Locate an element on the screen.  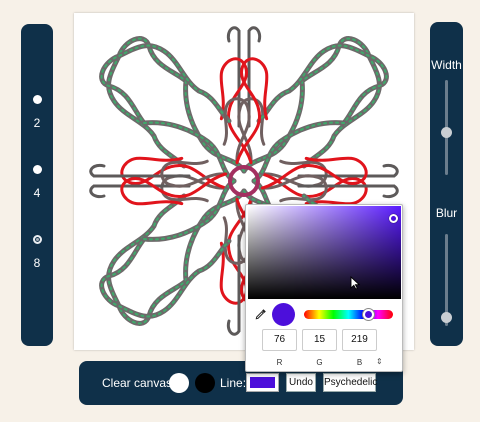
saturation-value-area is located at coordinates (324, 252).